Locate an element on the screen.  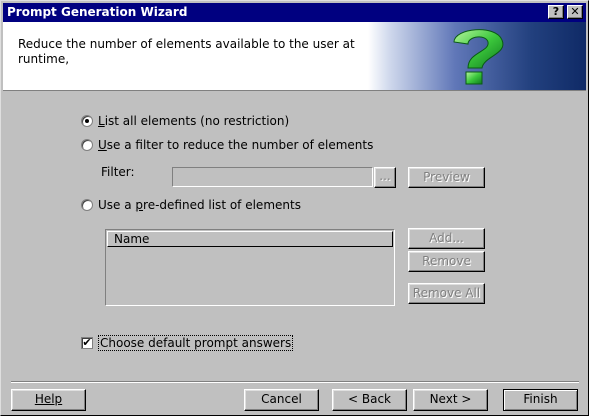
question-icon: ? is located at coordinates (556, 11).